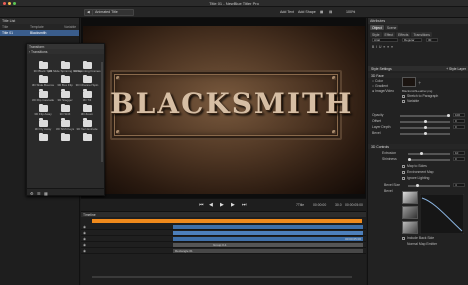  I want to click on variable-label: Variable, so click(413, 101).